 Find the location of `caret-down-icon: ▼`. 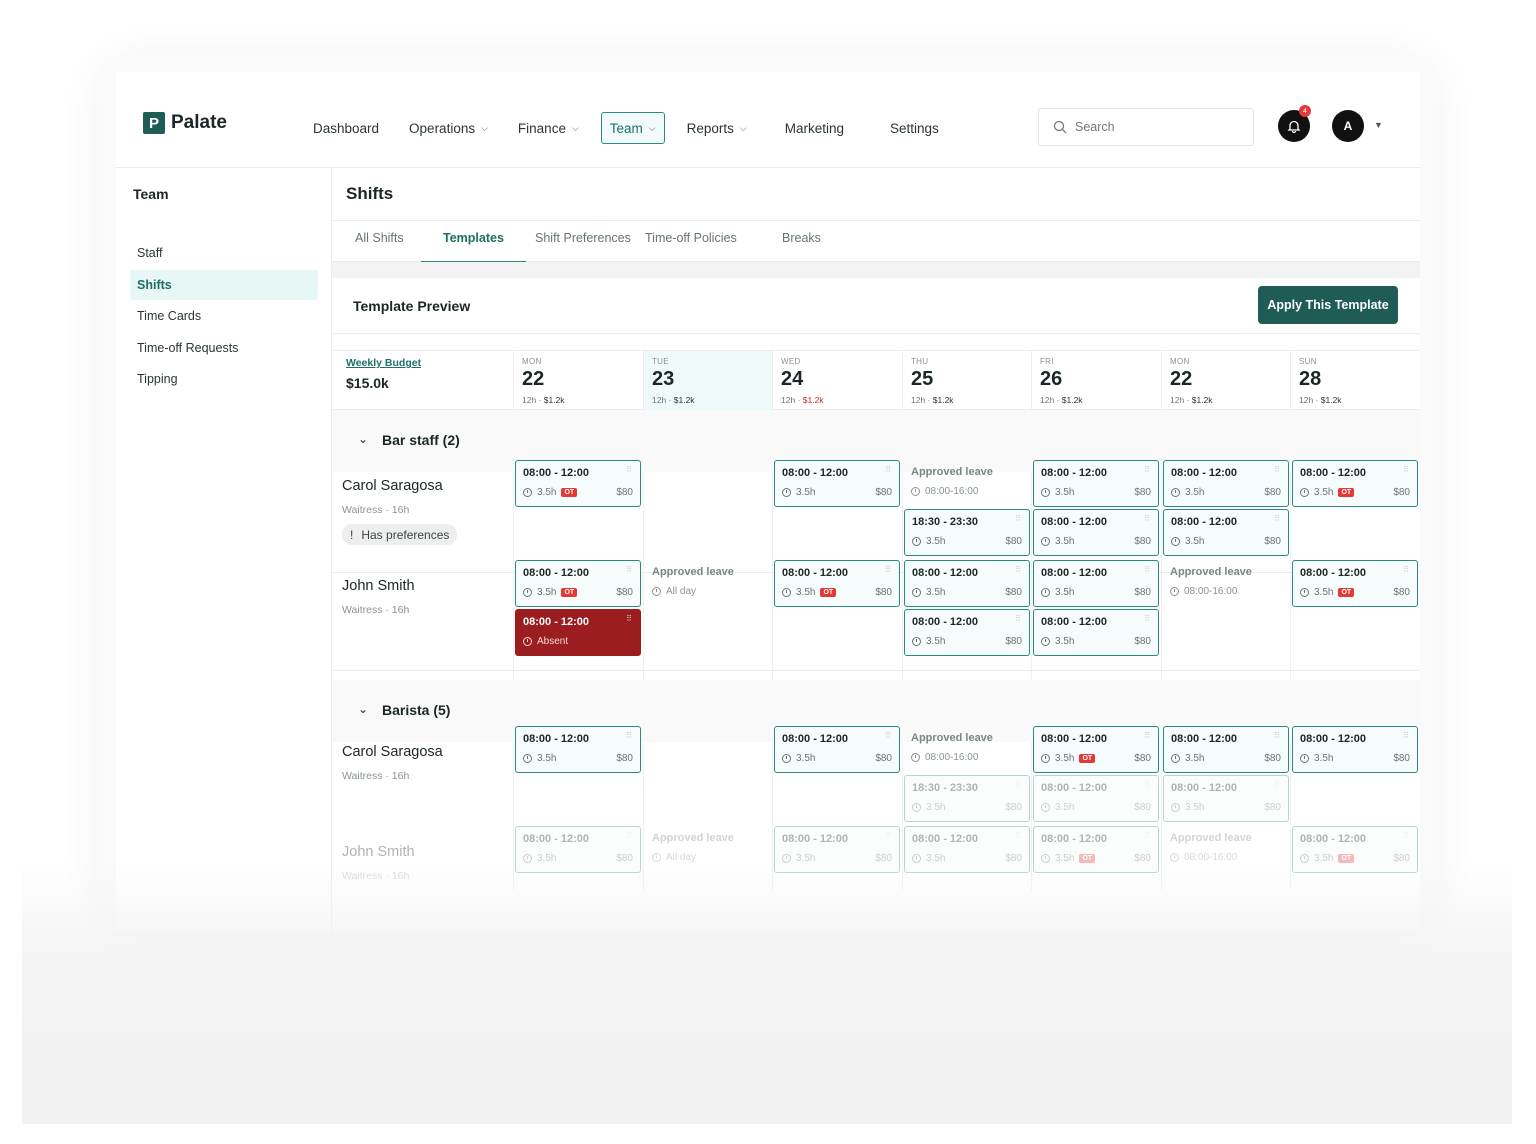

caret-down-icon: ▼ is located at coordinates (1378, 125).